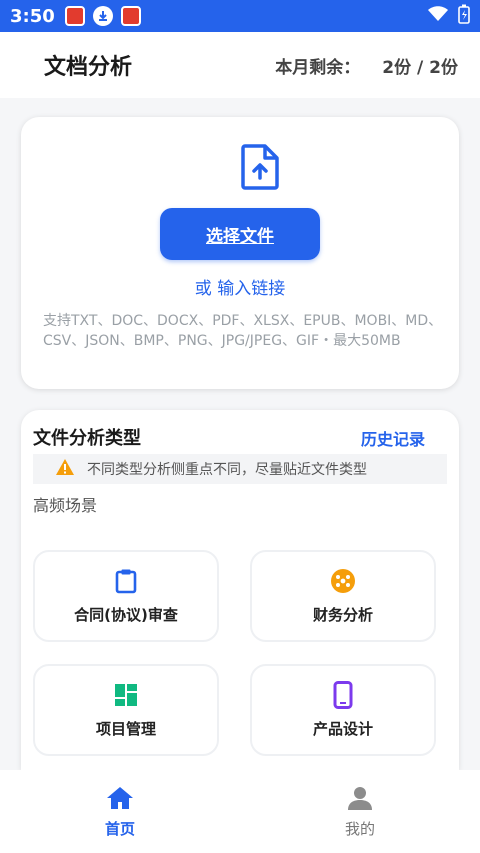 The image size is (480, 853). What do you see at coordinates (251, 289) in the screenshot?
I see `enter-link-button: 输入链接` at bounding box center [251, 289].